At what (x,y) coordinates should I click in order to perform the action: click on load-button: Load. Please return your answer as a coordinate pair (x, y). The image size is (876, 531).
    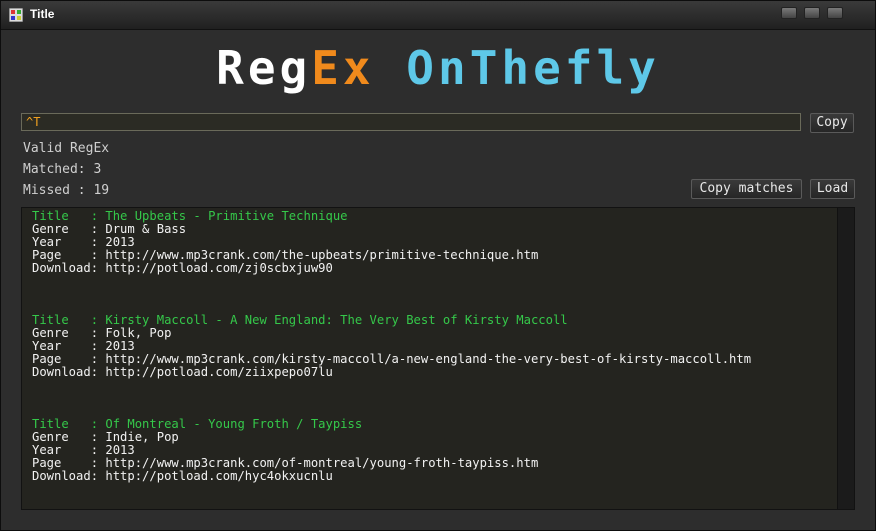
    Looking at the image, I should click on (832, 189).